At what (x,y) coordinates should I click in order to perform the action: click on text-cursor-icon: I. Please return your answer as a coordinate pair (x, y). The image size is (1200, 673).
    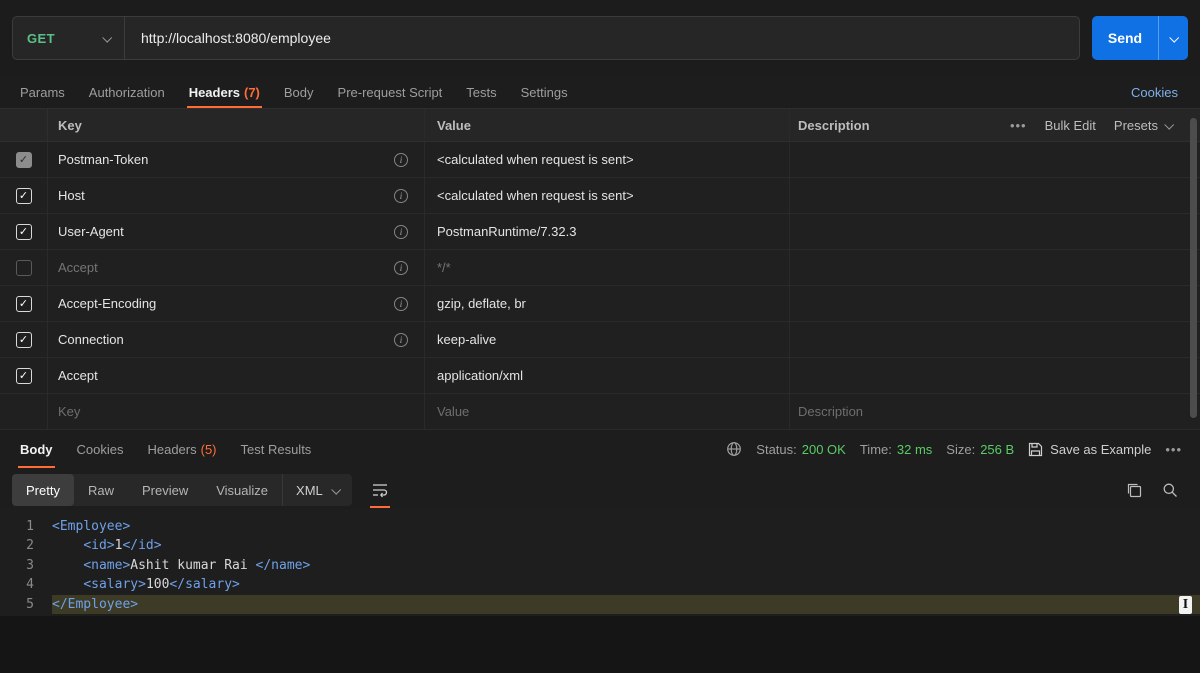
    Looking at the image, I should click on (1185, 604).